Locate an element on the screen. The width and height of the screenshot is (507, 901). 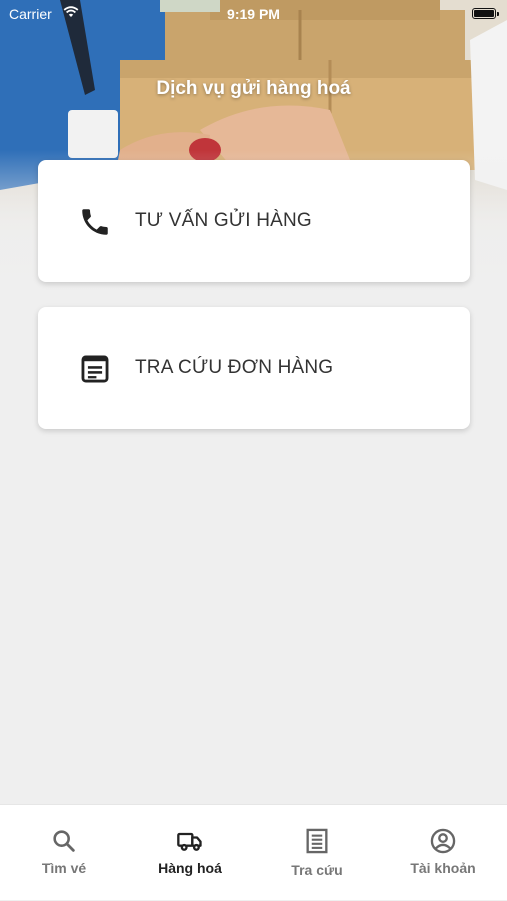
tab-lookup: Tra cứu is located at coordinates (317, 853).